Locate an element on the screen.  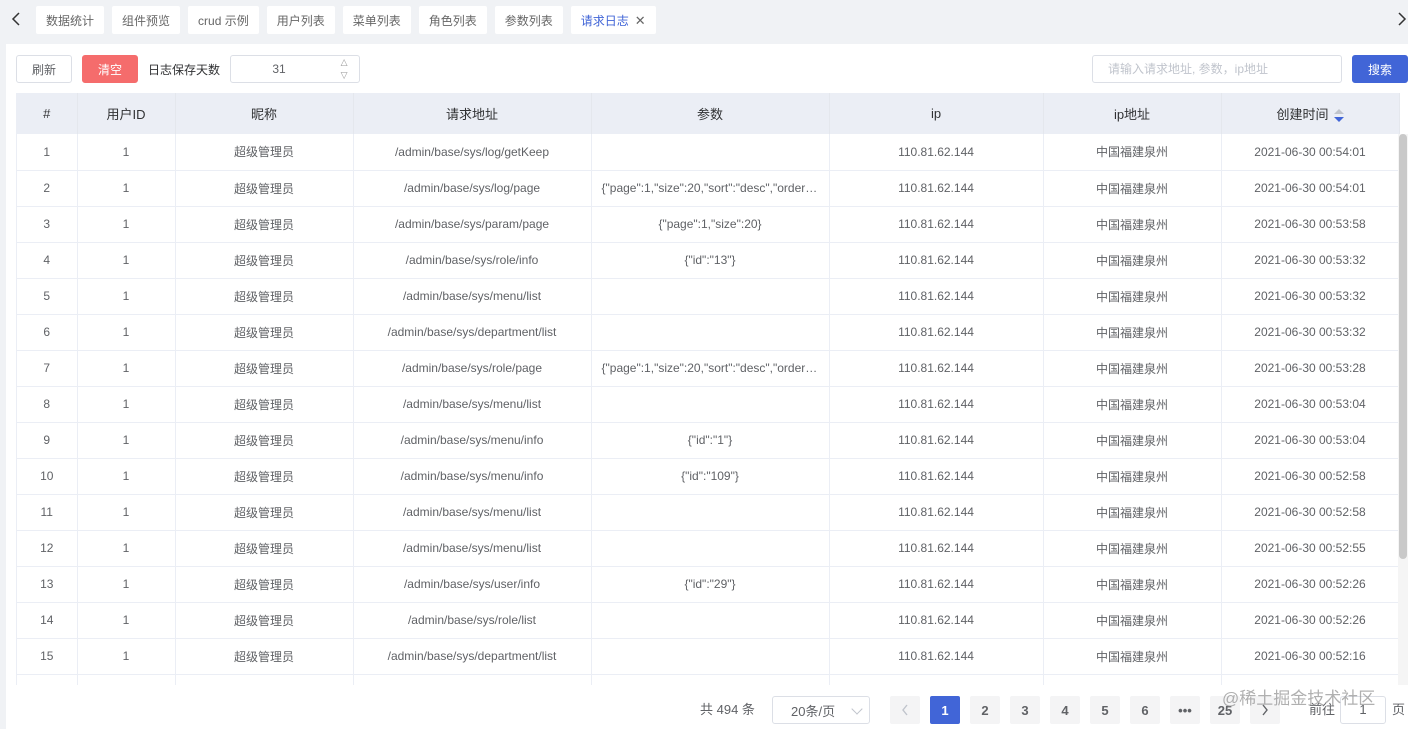
close-icon: ✕ is located at coordinates (640, 20).